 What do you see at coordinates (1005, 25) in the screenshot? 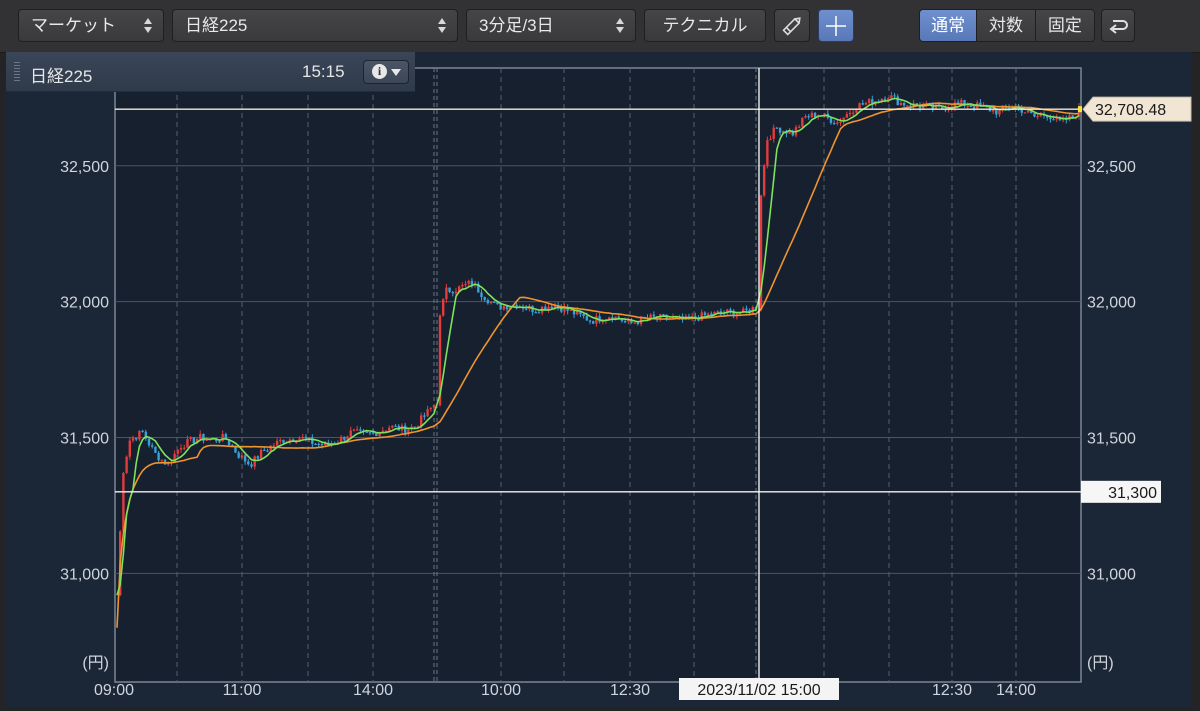
I see `scale-log-button: 対数` at bounding box center [1005, 25].